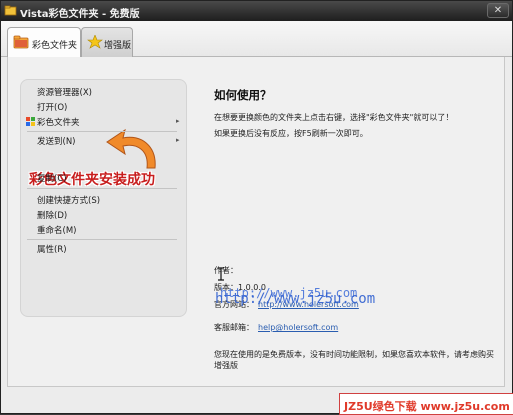  Describe the element at coordinates (256, 39) in the screenshot. I see `tab-bar: 彩色文件夹 增强版` at that location.